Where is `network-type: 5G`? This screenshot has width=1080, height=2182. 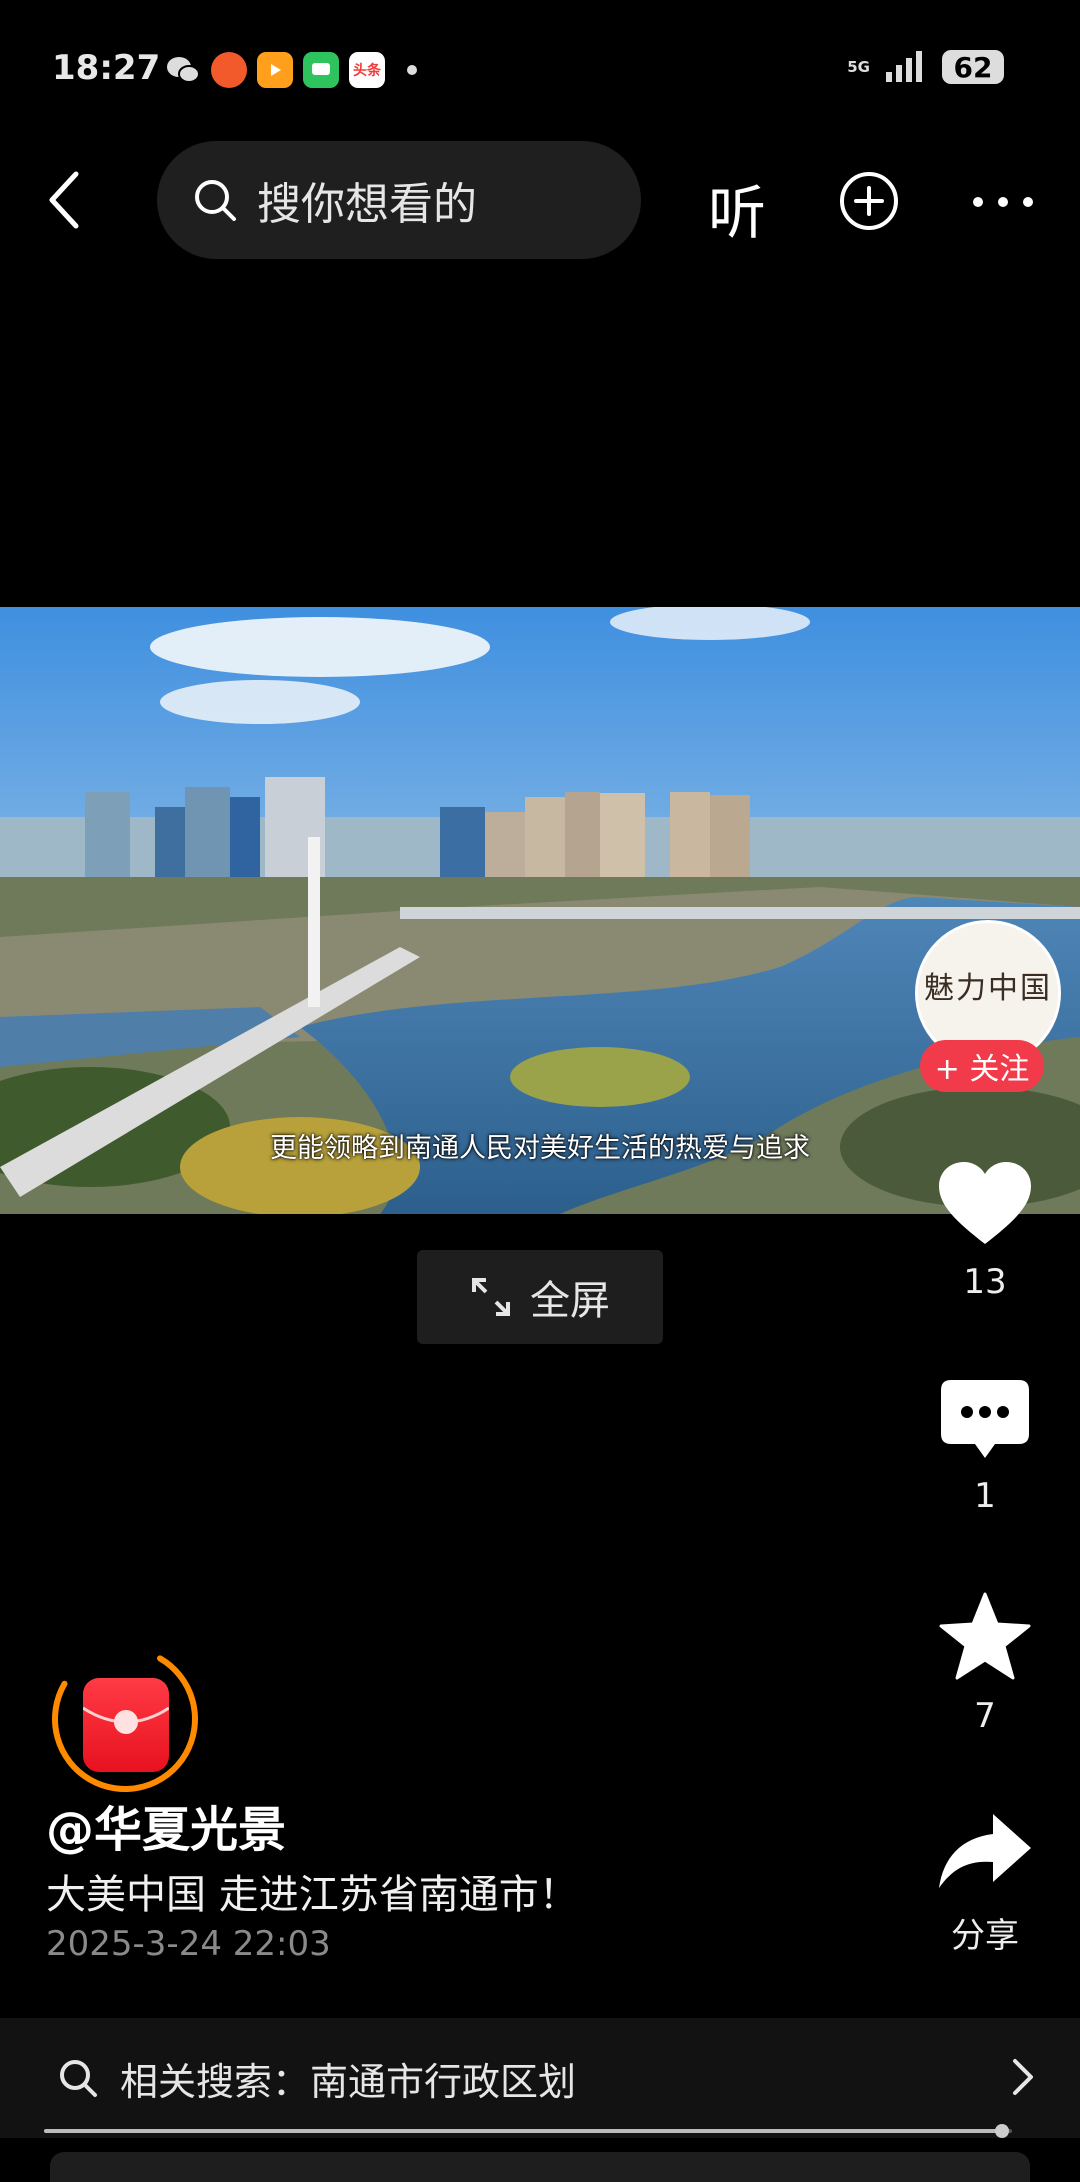
network-type: 5G is located at coordinates (858, 67).